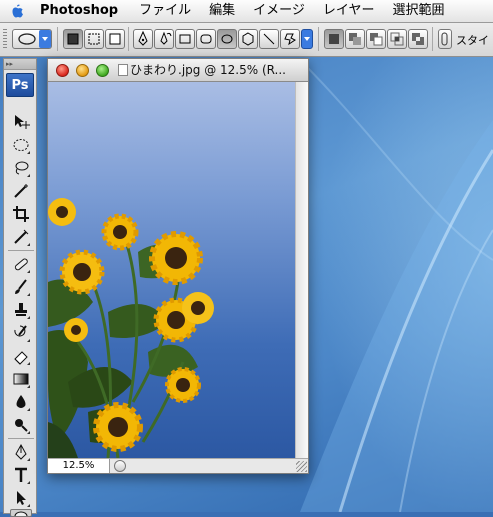  Describe the element at coordinates (222, 11) in the screenshot. I see `menu-edit: 編集` at that location.